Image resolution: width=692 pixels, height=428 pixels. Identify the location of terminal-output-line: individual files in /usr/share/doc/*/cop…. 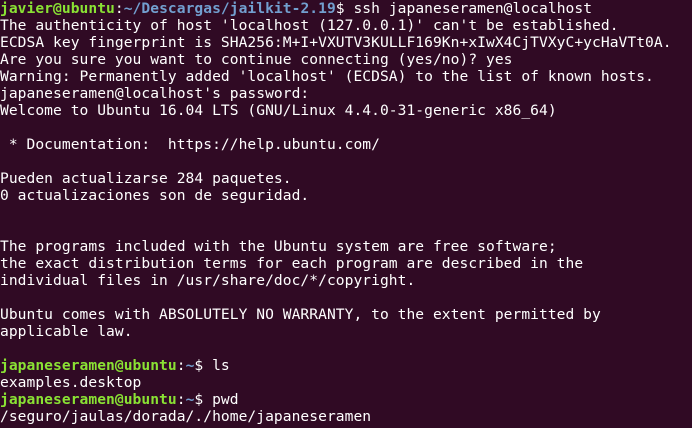
(208, 280).